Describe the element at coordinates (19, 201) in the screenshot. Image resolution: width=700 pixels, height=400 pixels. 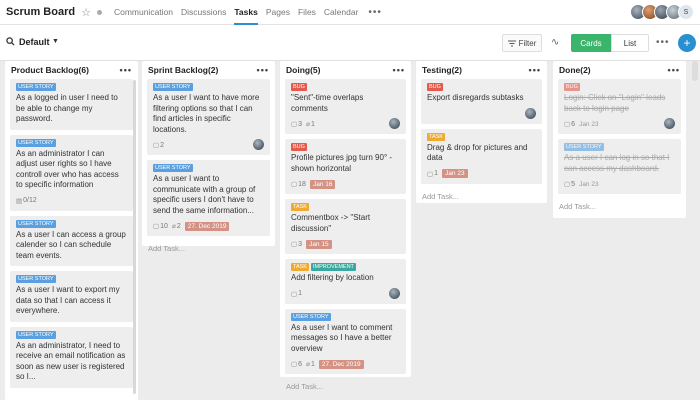
I see `checklist-icon: ▤` at that location.